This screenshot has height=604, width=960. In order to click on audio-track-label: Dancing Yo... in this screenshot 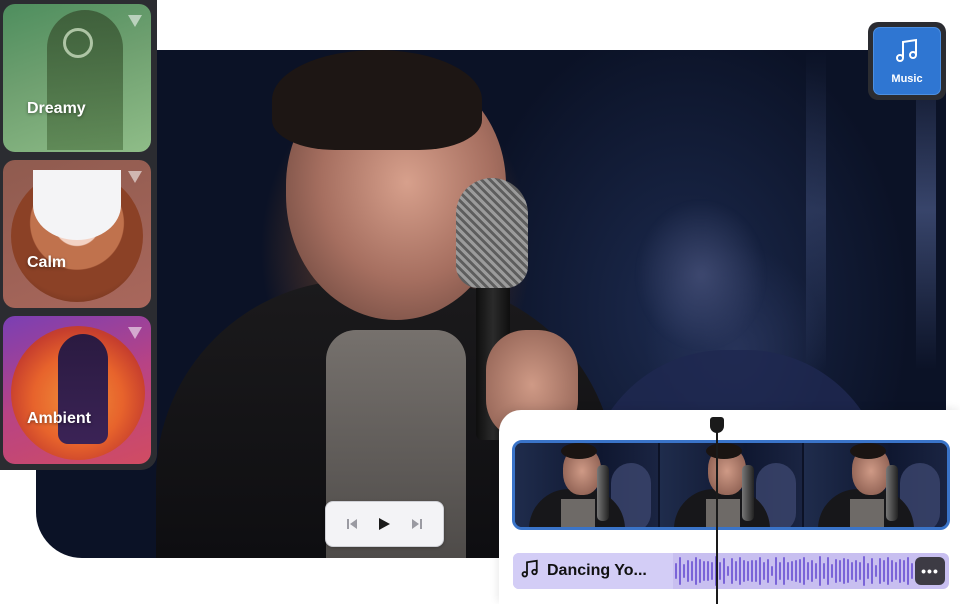, I will do `click(593, 571)`.